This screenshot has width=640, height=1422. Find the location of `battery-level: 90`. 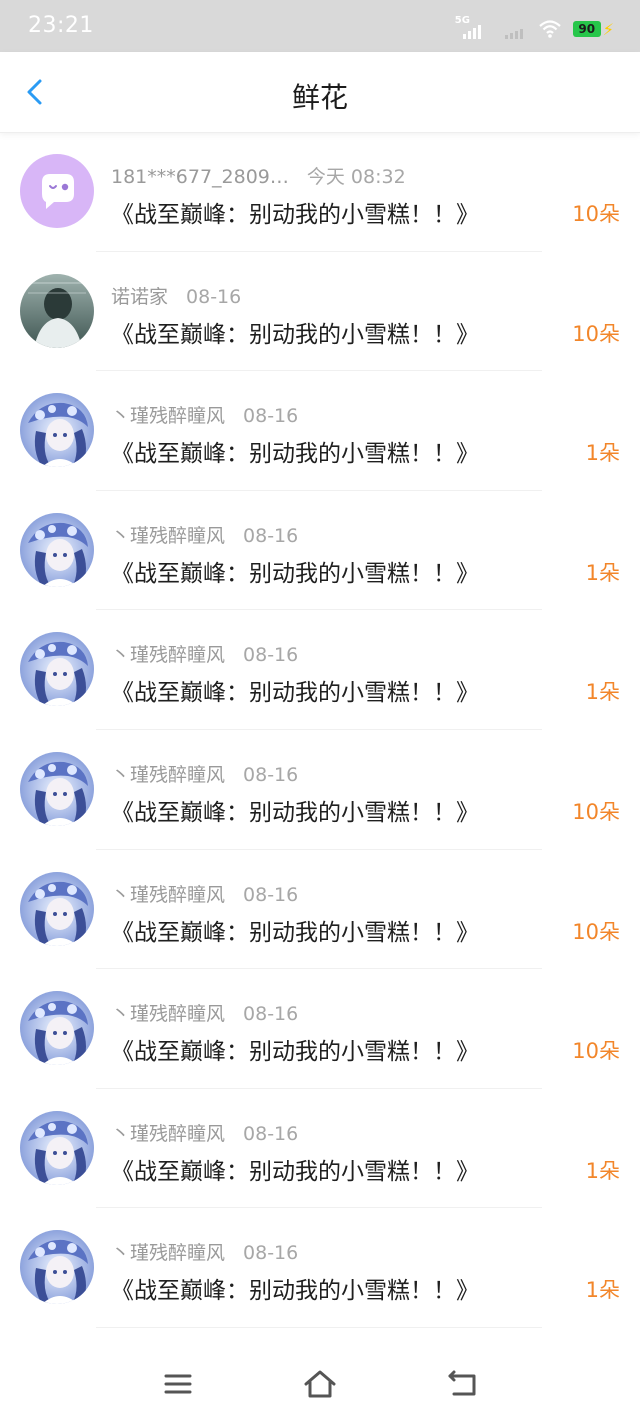

battery-level: 90 is located at coordinates (586, 29).